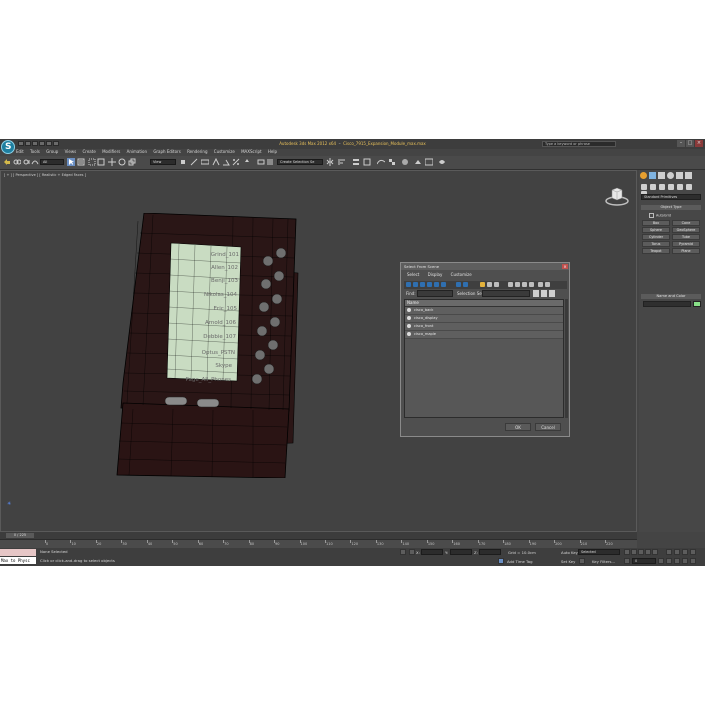 The width and height of the screenshot is (705, 705). What do you see at coordinates (20, 535) in the screenshot?
I see `time-slider-thumb: 0 / 225` at bounding box center [20, 535].